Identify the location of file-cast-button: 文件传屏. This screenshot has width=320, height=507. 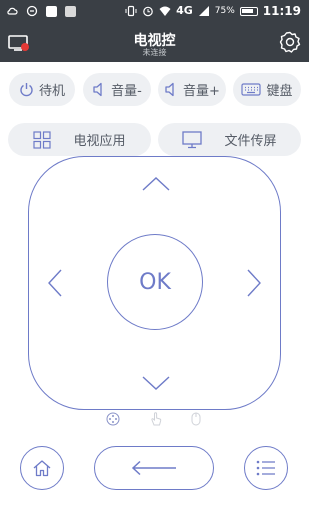
(229, 139).